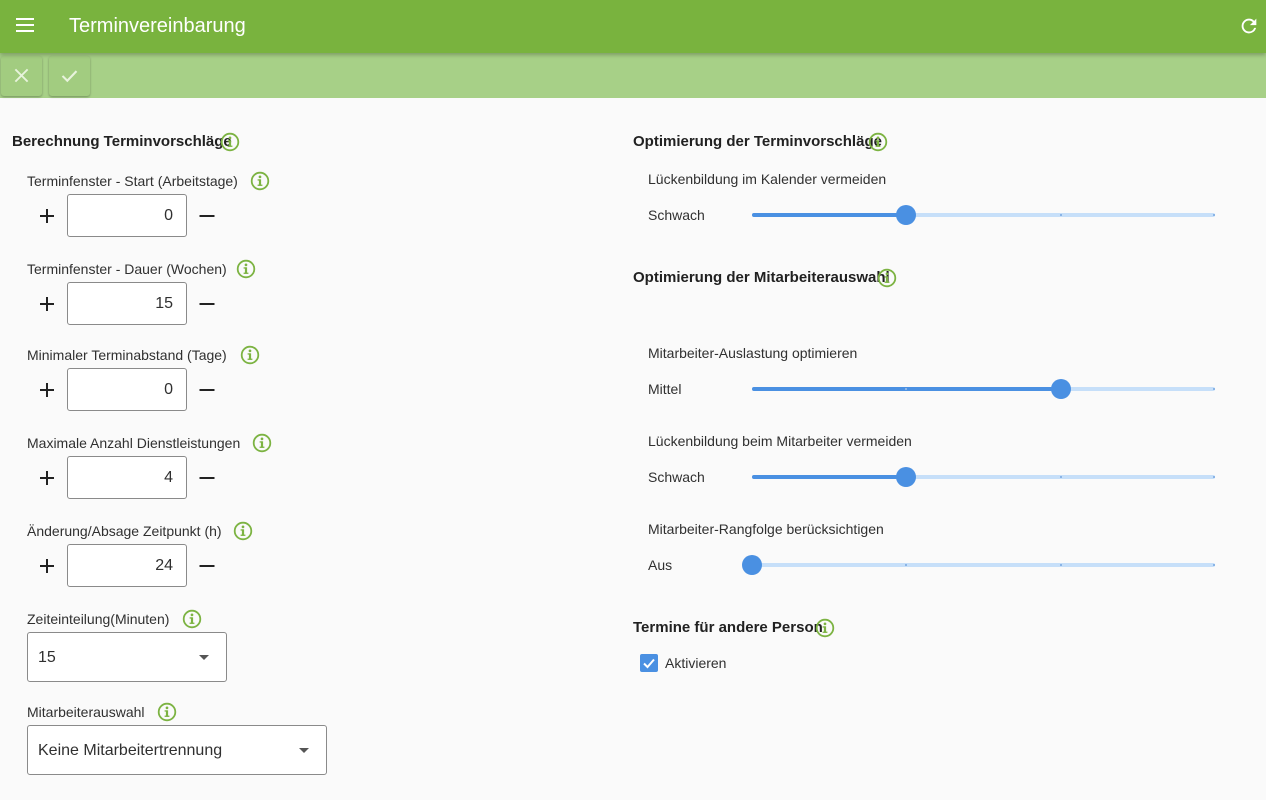 This screenshot has height=800, width=1266. I want to click on slider-label: Mitarbeiter-Auslastung optimieren, so click(753, 353).